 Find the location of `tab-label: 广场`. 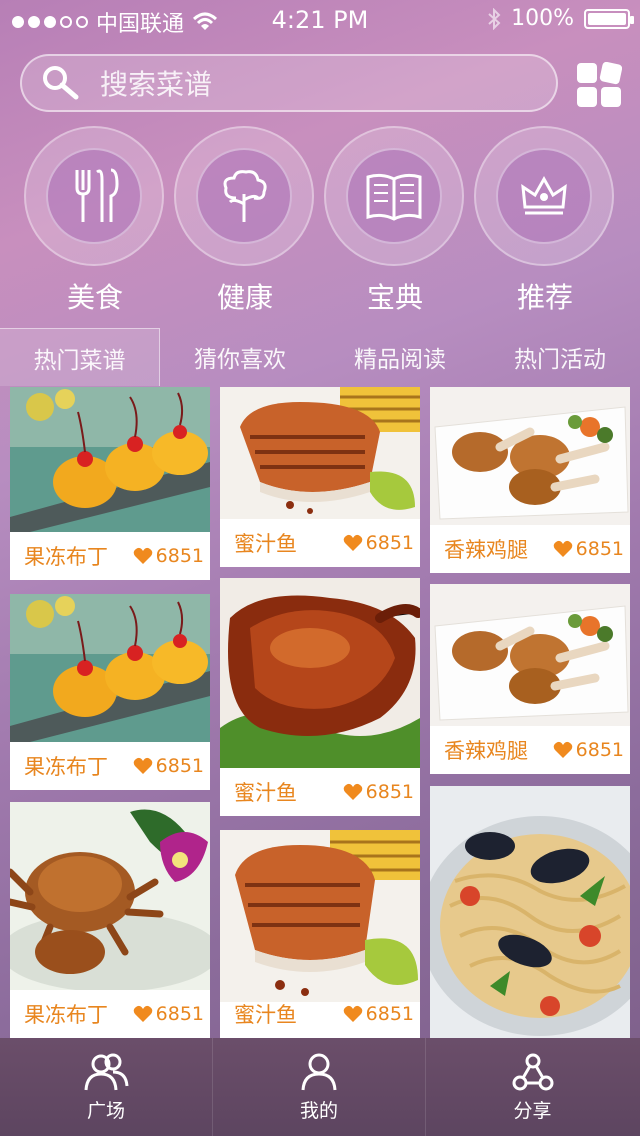

tab-label: 广场 is located at coordinates (105, 1110).